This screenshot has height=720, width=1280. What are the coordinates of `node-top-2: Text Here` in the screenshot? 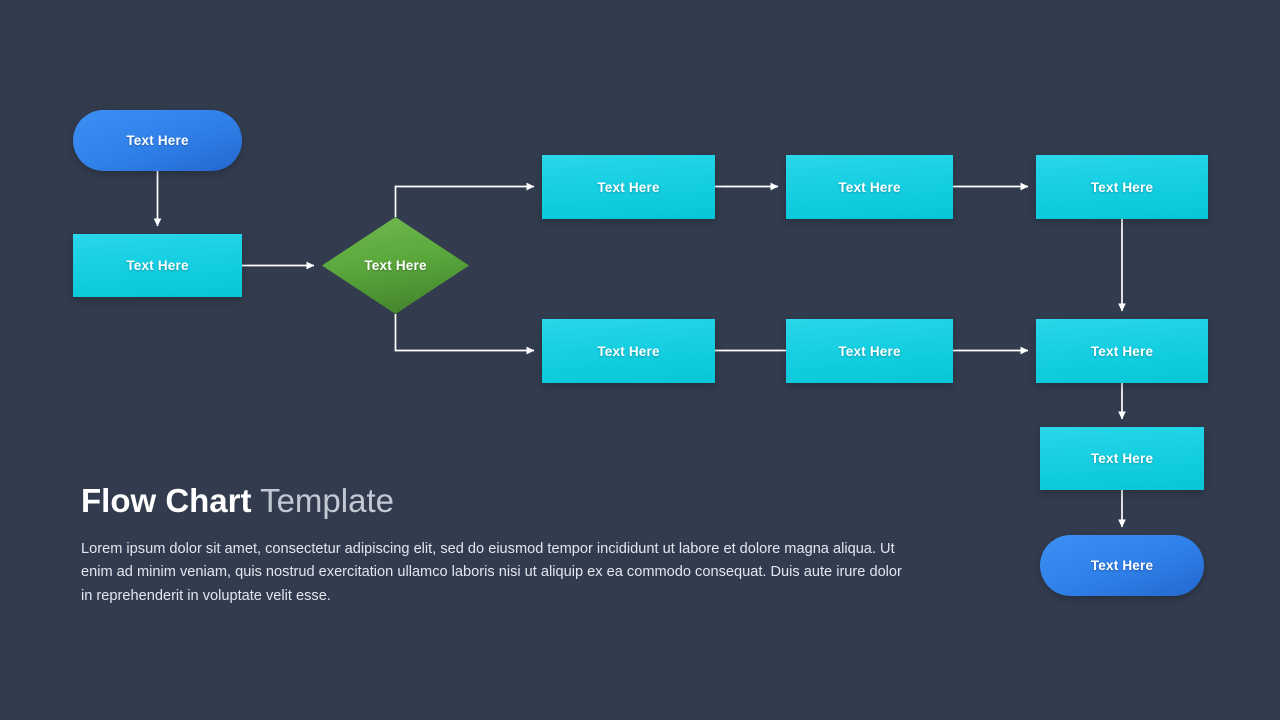 It's located at (869, 187).